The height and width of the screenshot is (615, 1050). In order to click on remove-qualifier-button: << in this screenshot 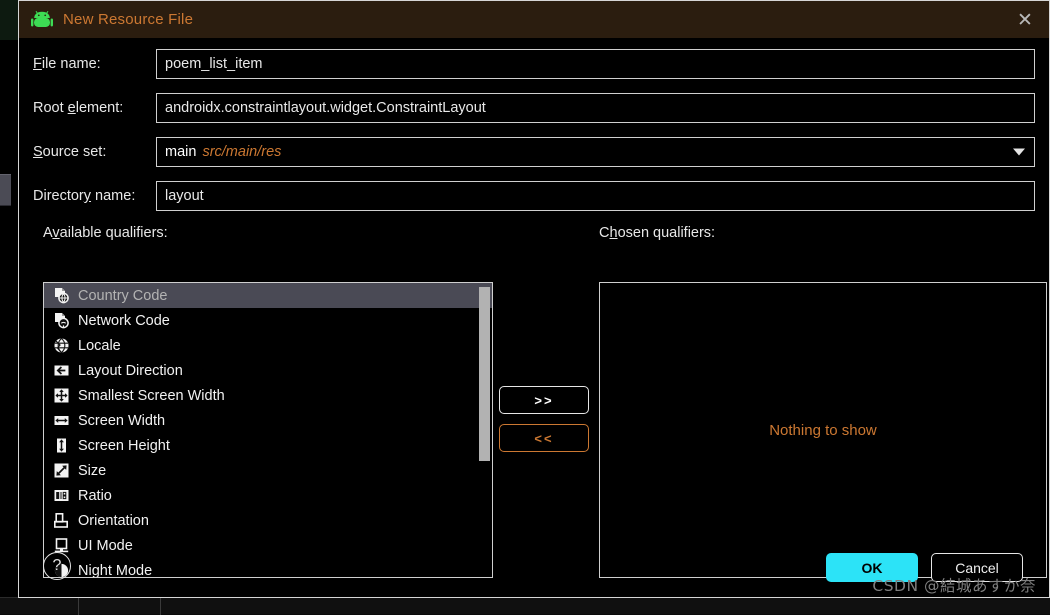, I will do `click(544, 438)`.